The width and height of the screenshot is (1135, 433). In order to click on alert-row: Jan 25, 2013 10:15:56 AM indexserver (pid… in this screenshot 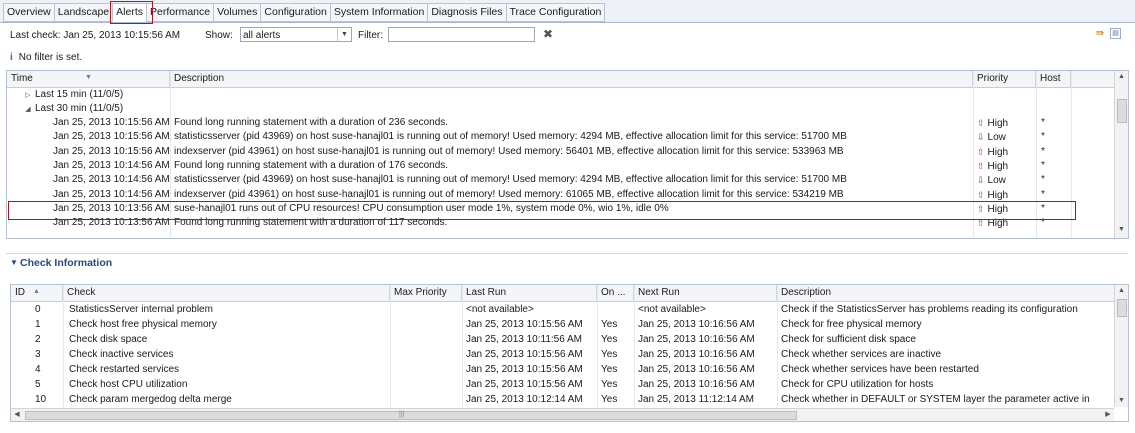, I will do `click(560, 152)`.